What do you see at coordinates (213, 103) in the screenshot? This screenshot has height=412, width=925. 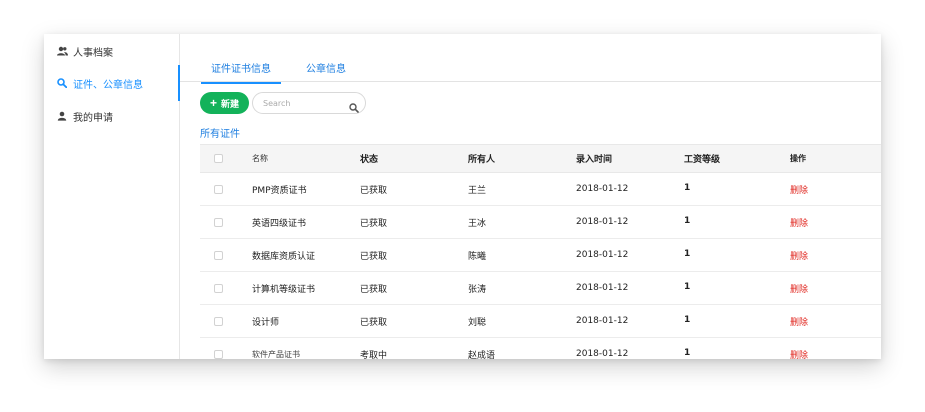 I see `plus-icon: +` at bounding box center [213, 103].